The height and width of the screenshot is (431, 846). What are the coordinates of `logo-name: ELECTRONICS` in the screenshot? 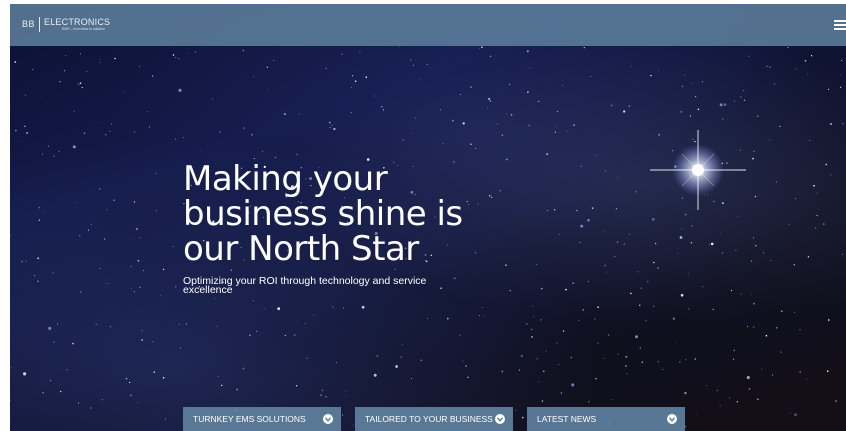 It's located at (77, 22).